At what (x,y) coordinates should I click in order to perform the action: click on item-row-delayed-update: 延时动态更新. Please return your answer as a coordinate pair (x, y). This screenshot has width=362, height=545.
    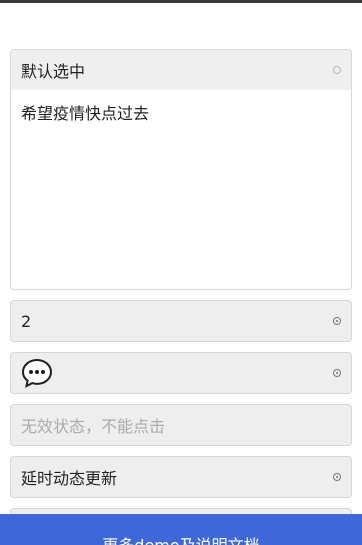
    Looking at the image, I should click on (181, 477).